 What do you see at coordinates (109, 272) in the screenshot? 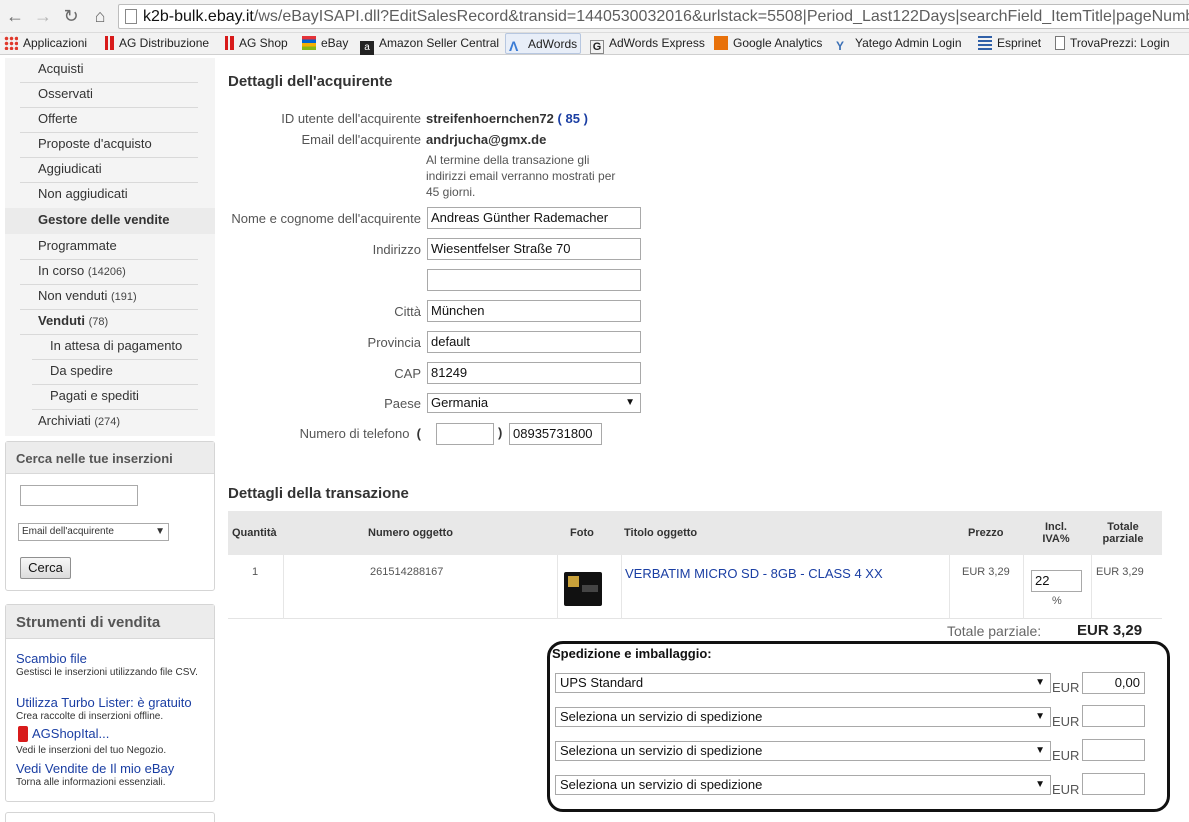
I see `nav-item-in-corso: In corso (14206)` at bounding box center [109, 272].